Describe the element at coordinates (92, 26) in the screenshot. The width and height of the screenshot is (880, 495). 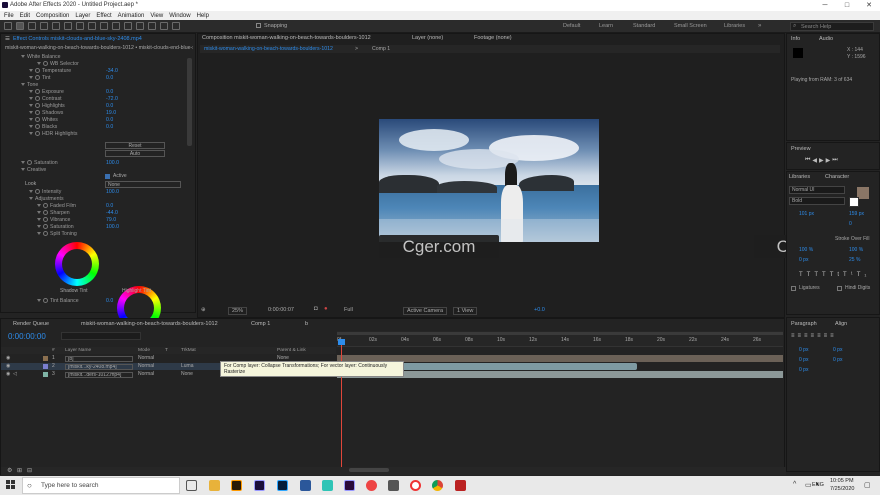
I see `rectangle-tool-icon` at that location.